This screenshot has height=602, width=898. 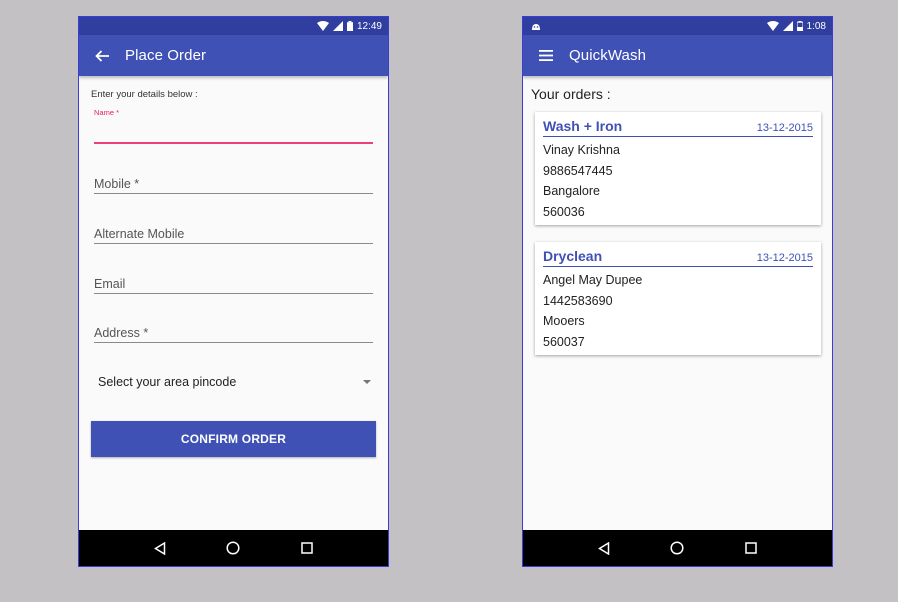 I want to click on address-label: Address *, so click(x=121, y=333).